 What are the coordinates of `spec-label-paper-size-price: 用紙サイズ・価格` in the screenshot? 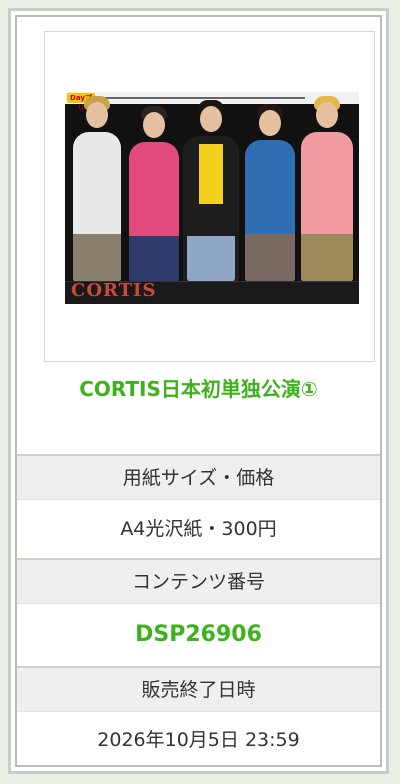 It's located at (198, 477).